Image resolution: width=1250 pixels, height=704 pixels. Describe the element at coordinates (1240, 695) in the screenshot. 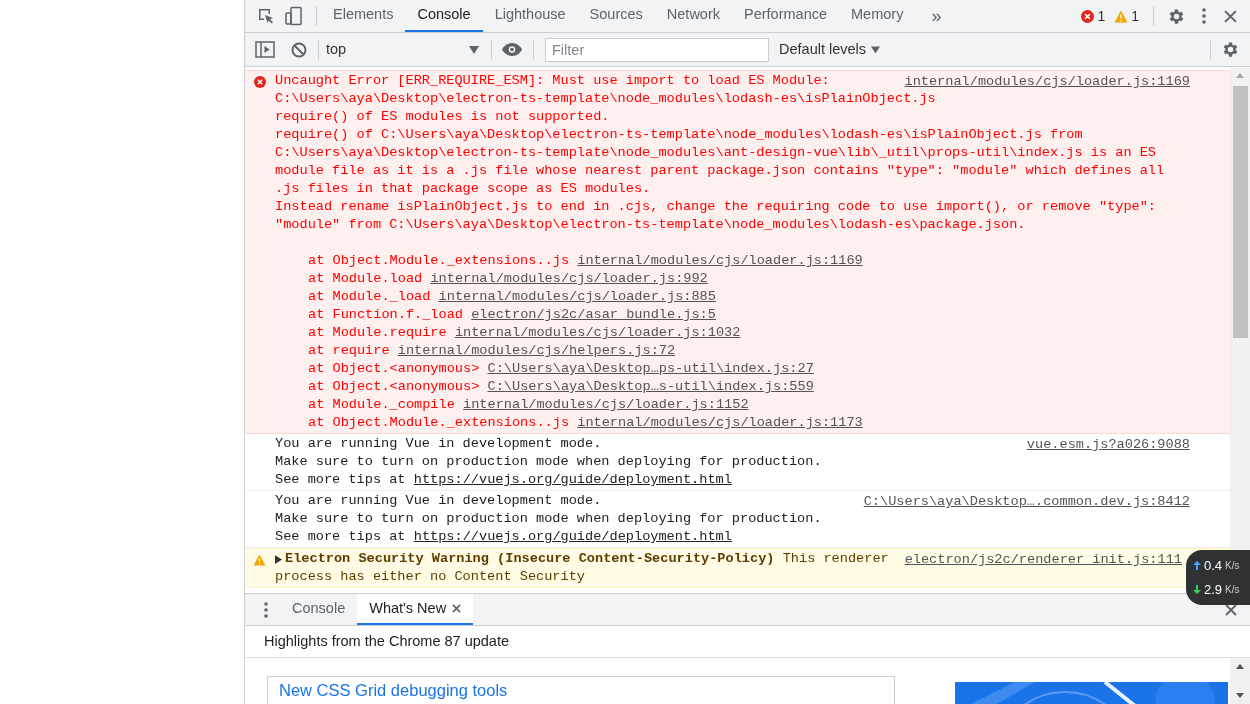

I see `scroll-down-icon` at that location.